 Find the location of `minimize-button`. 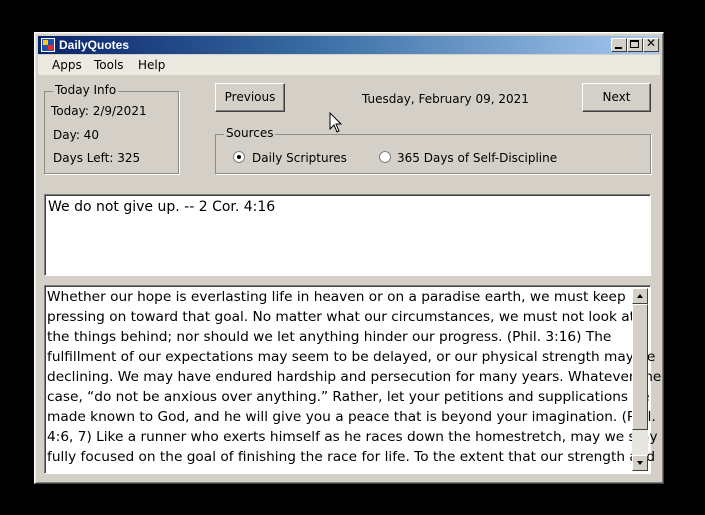

minimize-button is located at coordinates (619, 45).